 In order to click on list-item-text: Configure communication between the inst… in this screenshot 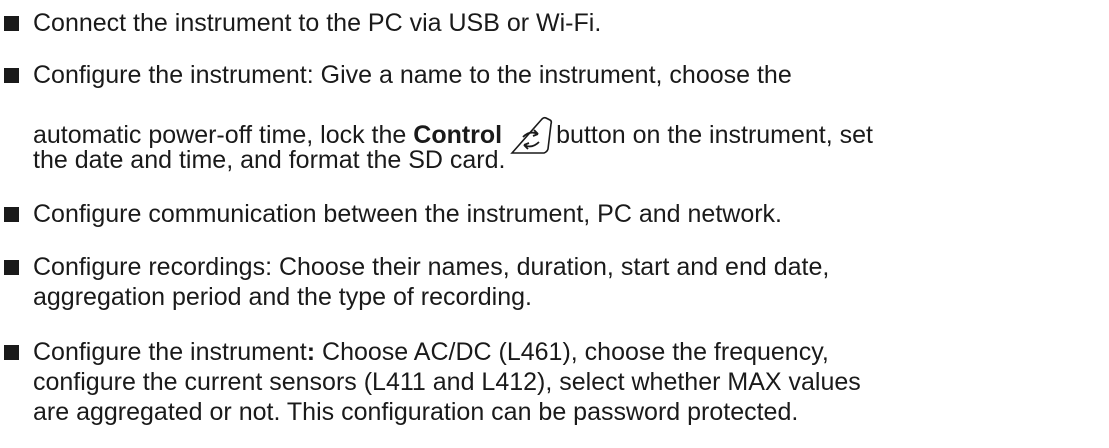, I will do `click(407, 214)`.